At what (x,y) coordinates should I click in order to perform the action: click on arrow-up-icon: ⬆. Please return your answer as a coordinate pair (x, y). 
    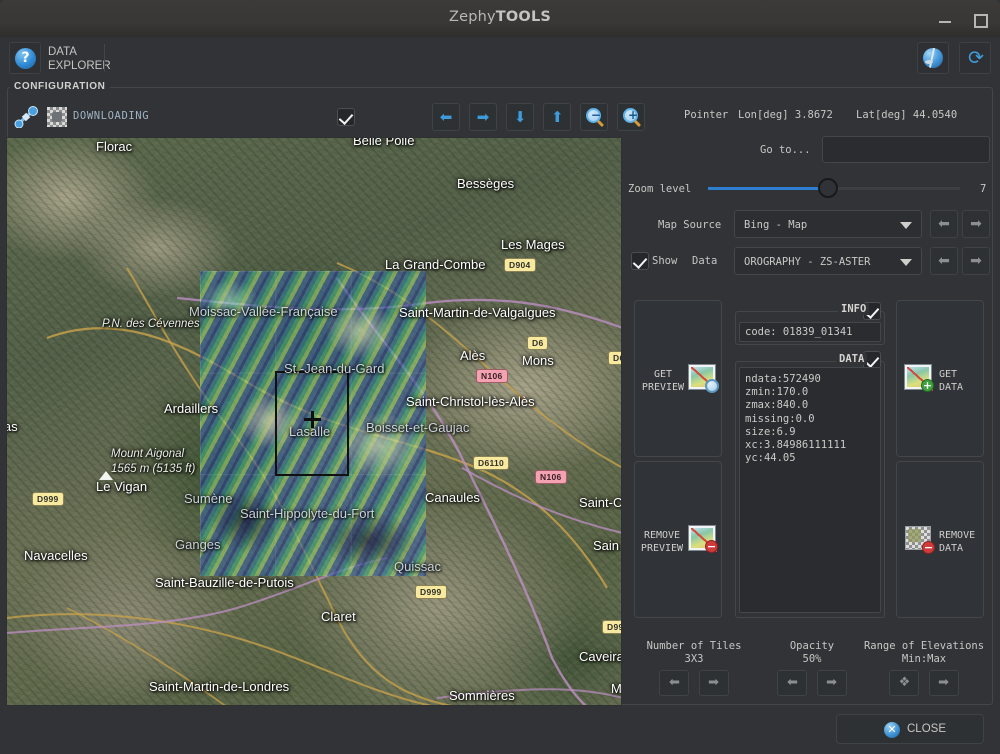
    Looking at the image, I should click on (557, 117).